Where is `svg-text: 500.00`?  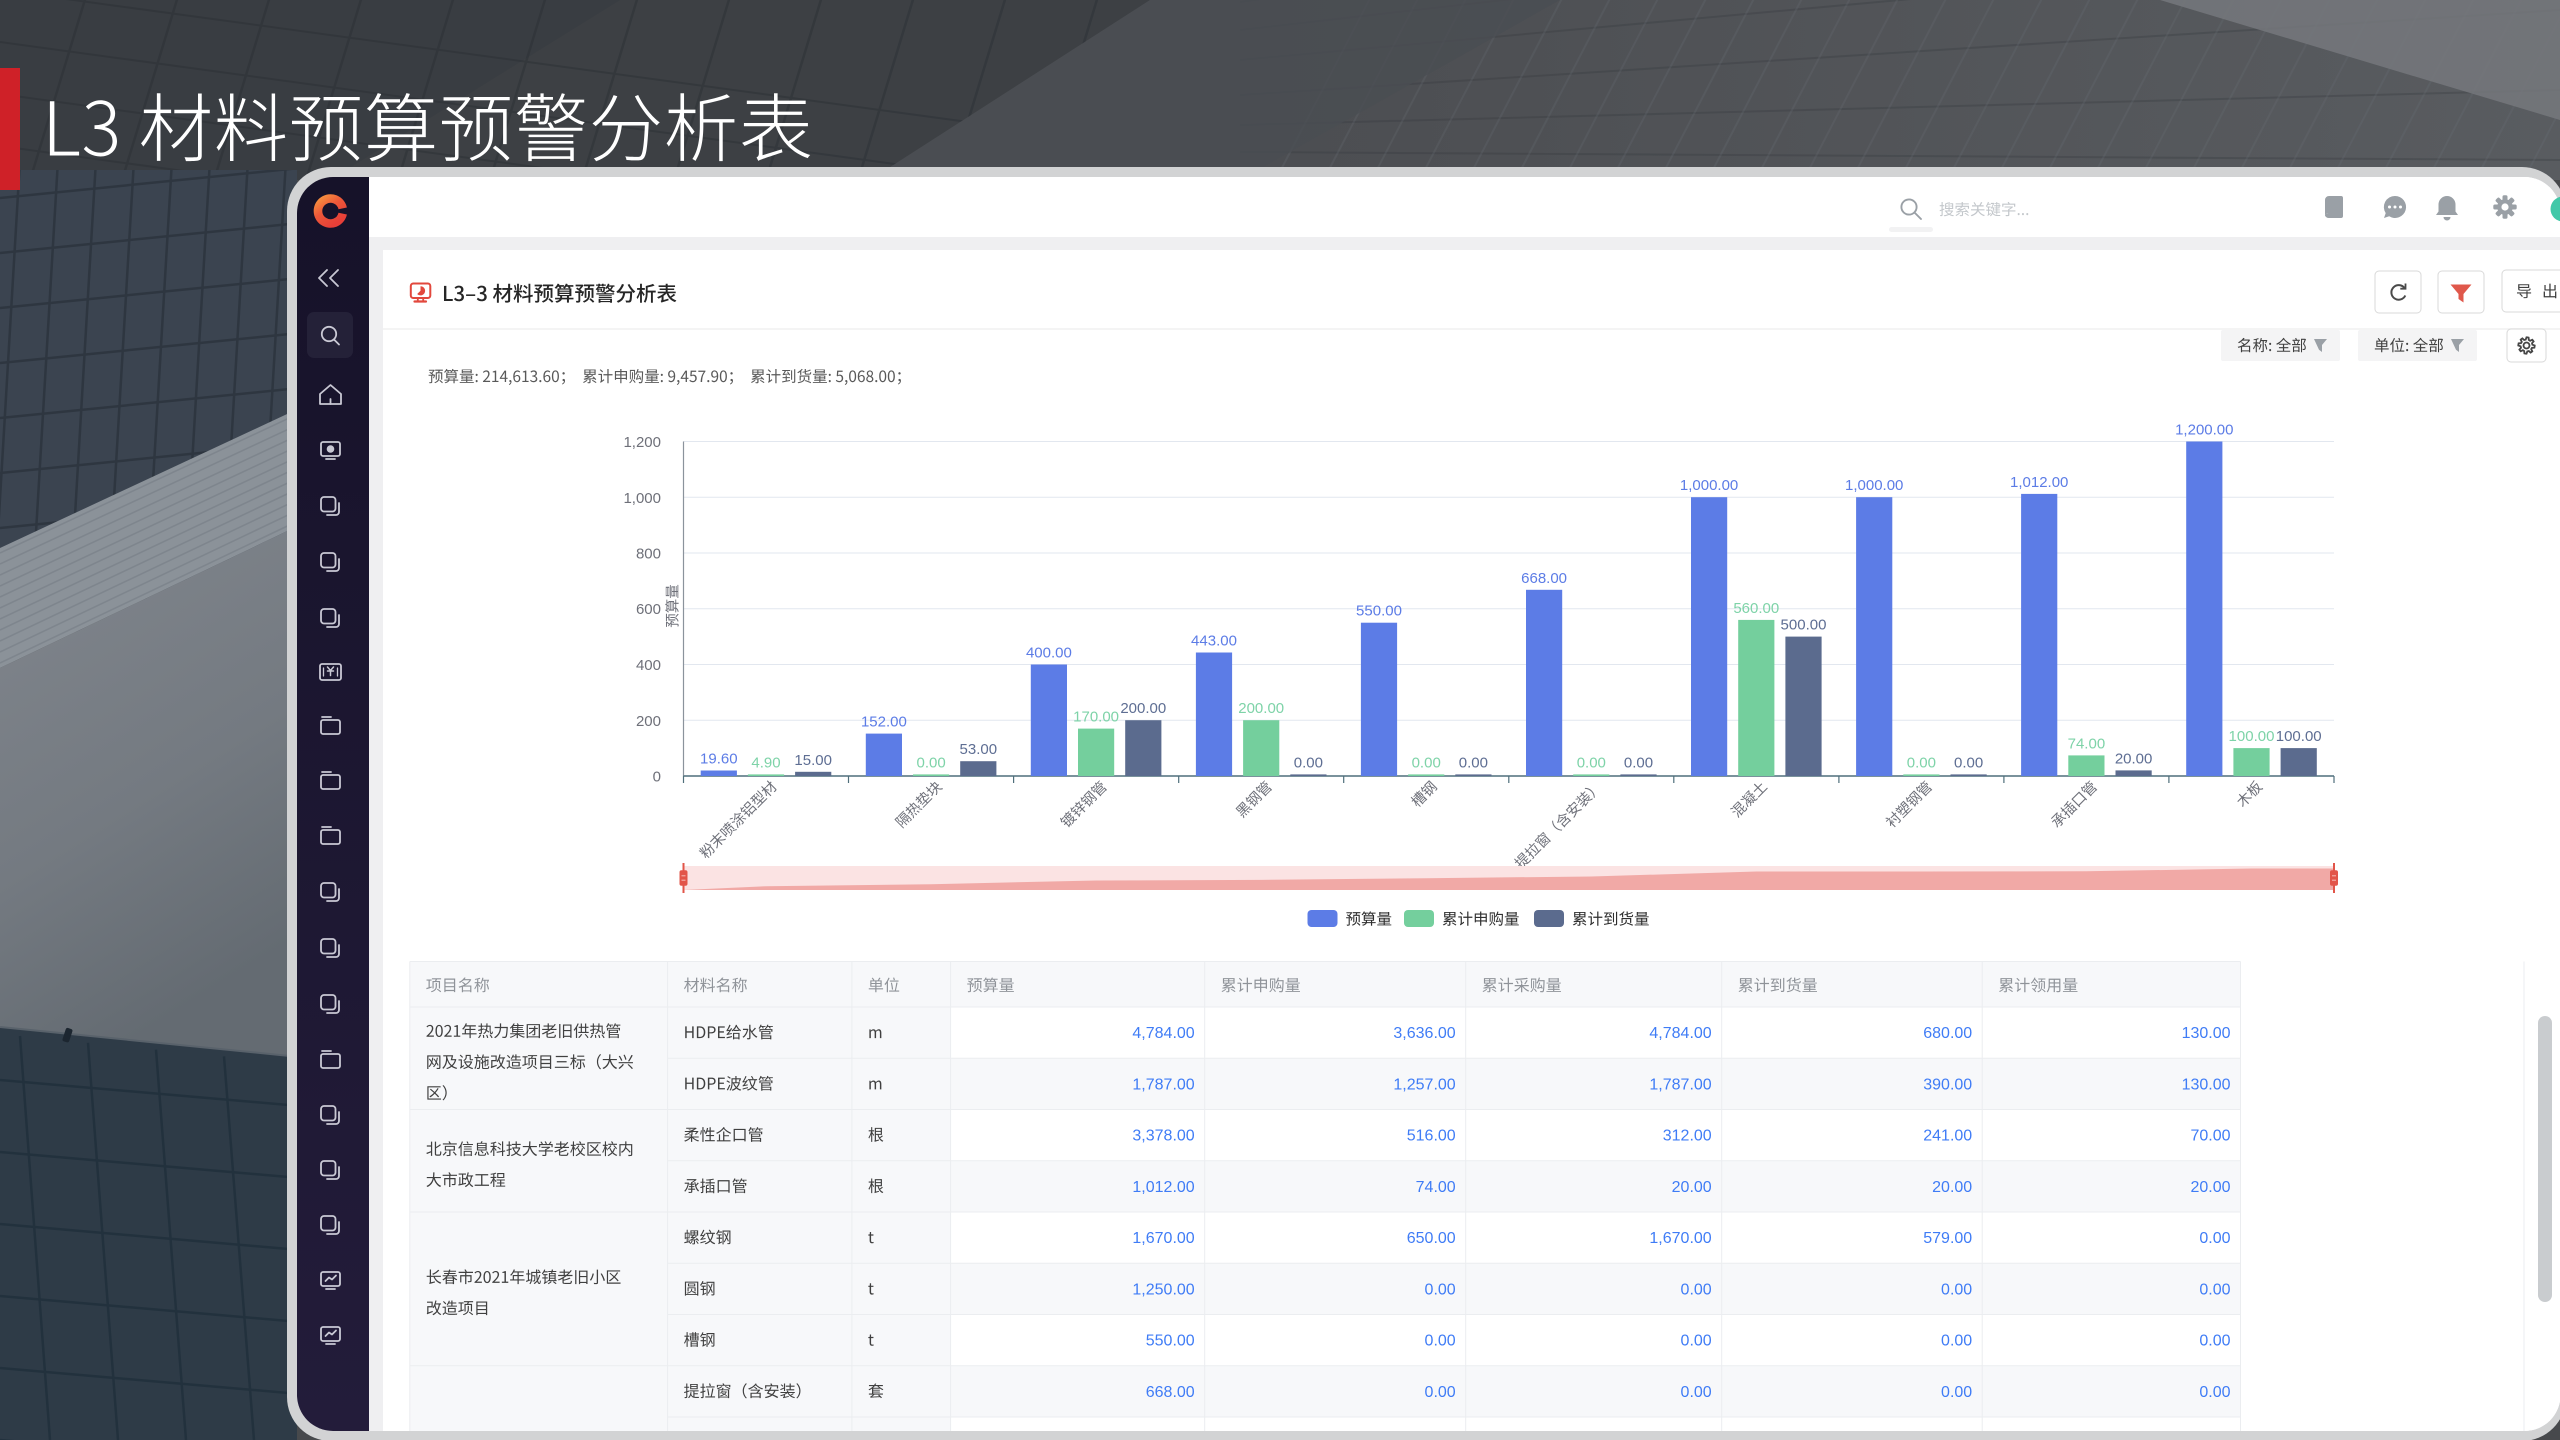
svg-text: 500.00 is located at coordinates (1804, 625).